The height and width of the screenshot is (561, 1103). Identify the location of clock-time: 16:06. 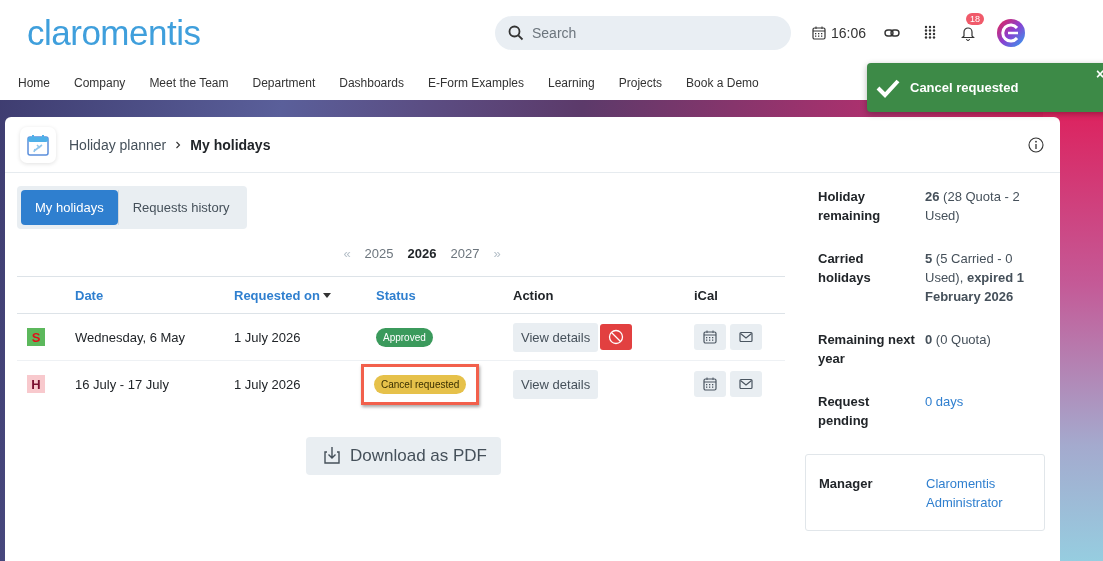
(849, 33).